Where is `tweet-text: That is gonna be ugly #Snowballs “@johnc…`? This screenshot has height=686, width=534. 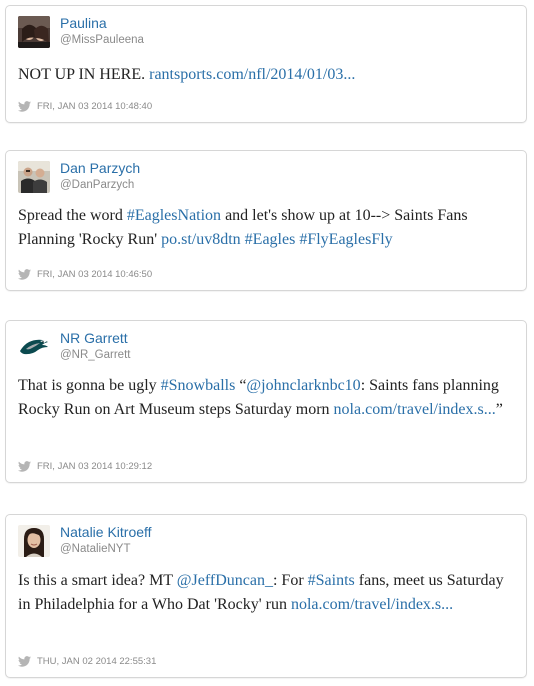 tweet-text: That is gonna be ugly #Snowballs “@johnc… is located at coordinates (266, 397).